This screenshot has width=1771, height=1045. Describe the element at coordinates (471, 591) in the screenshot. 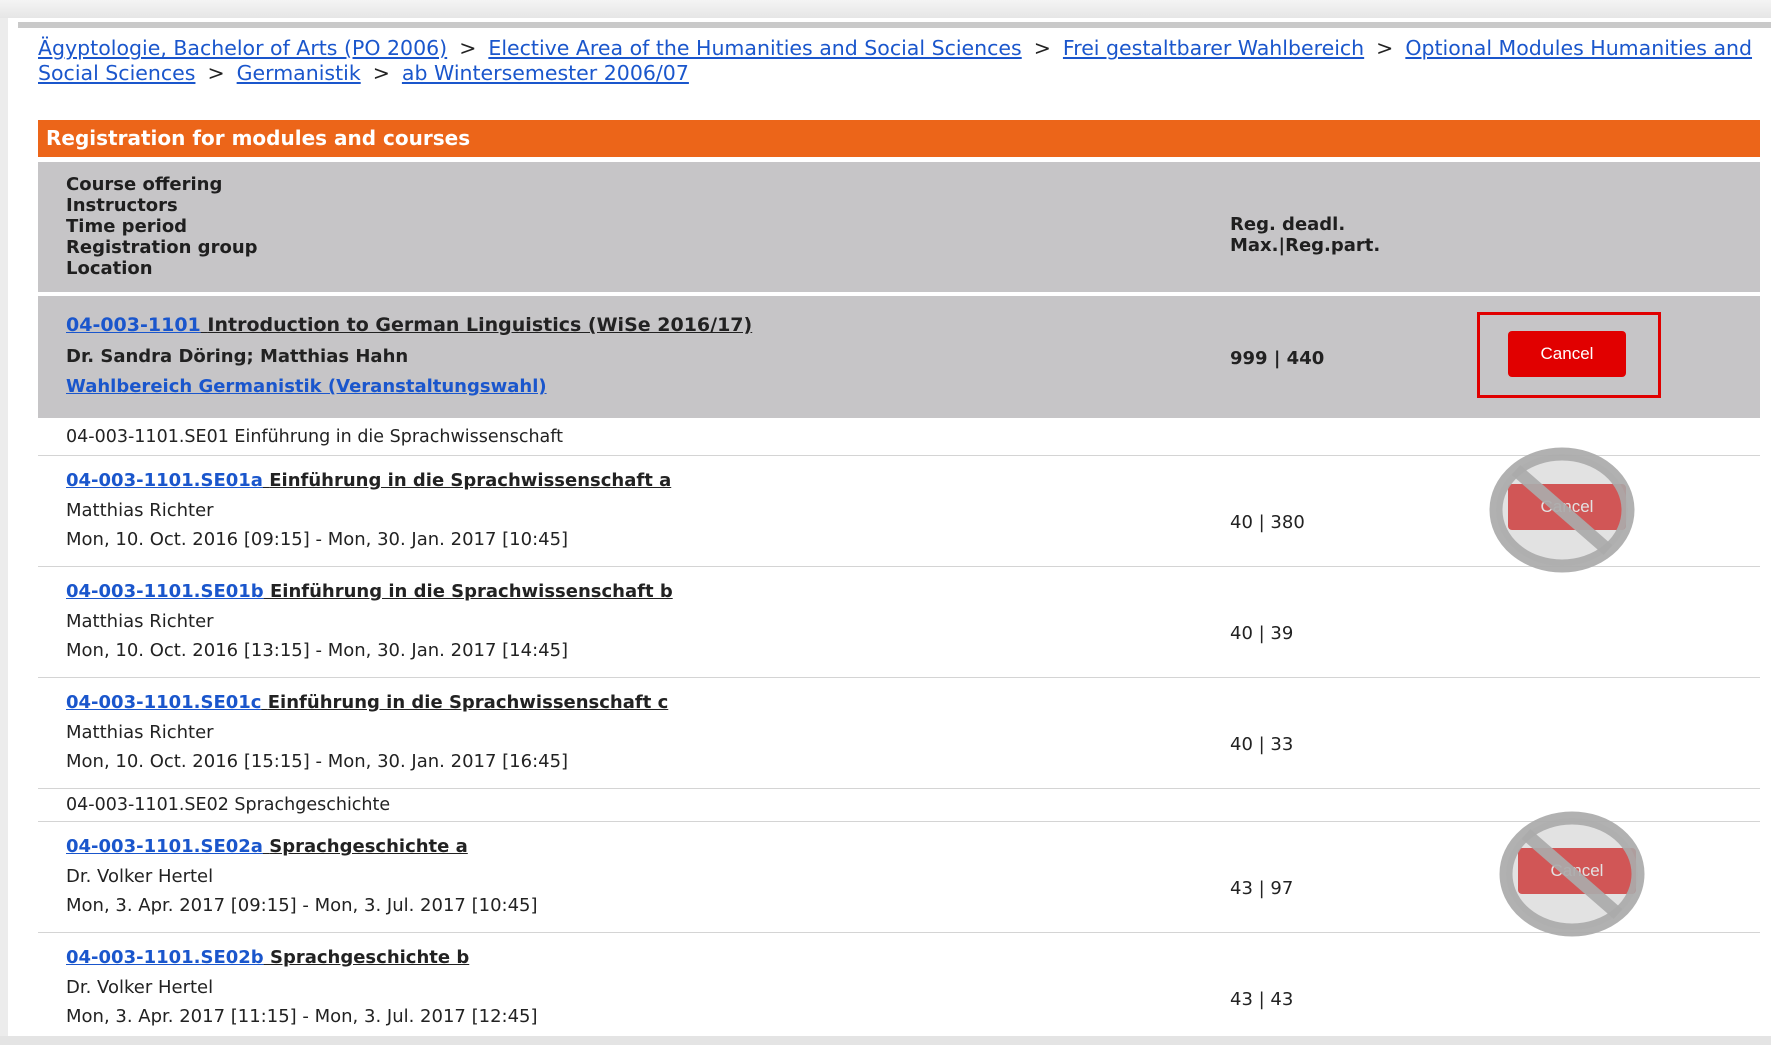

I see `event-title: Einführung in die Sprachwissenschaft b` at that location.